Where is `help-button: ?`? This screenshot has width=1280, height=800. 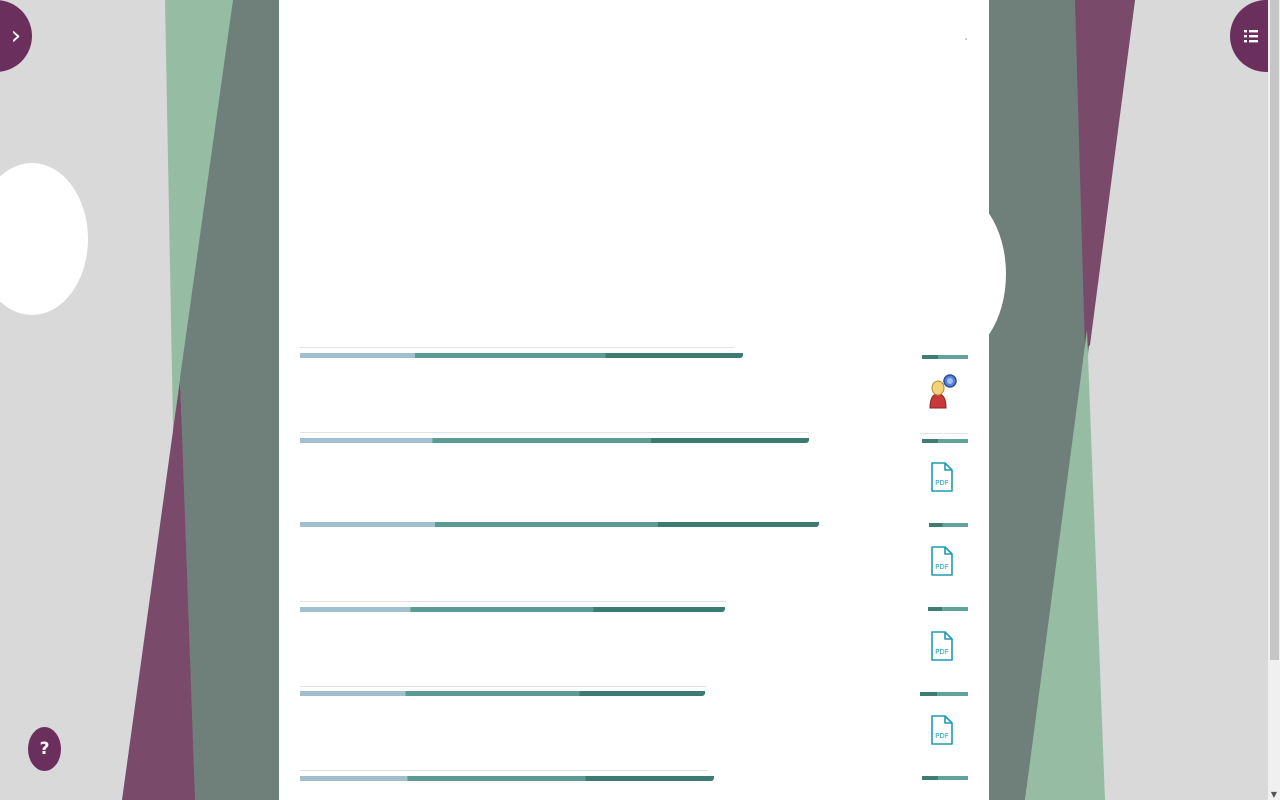 help-button: ? is located at coordinates (44, 749).